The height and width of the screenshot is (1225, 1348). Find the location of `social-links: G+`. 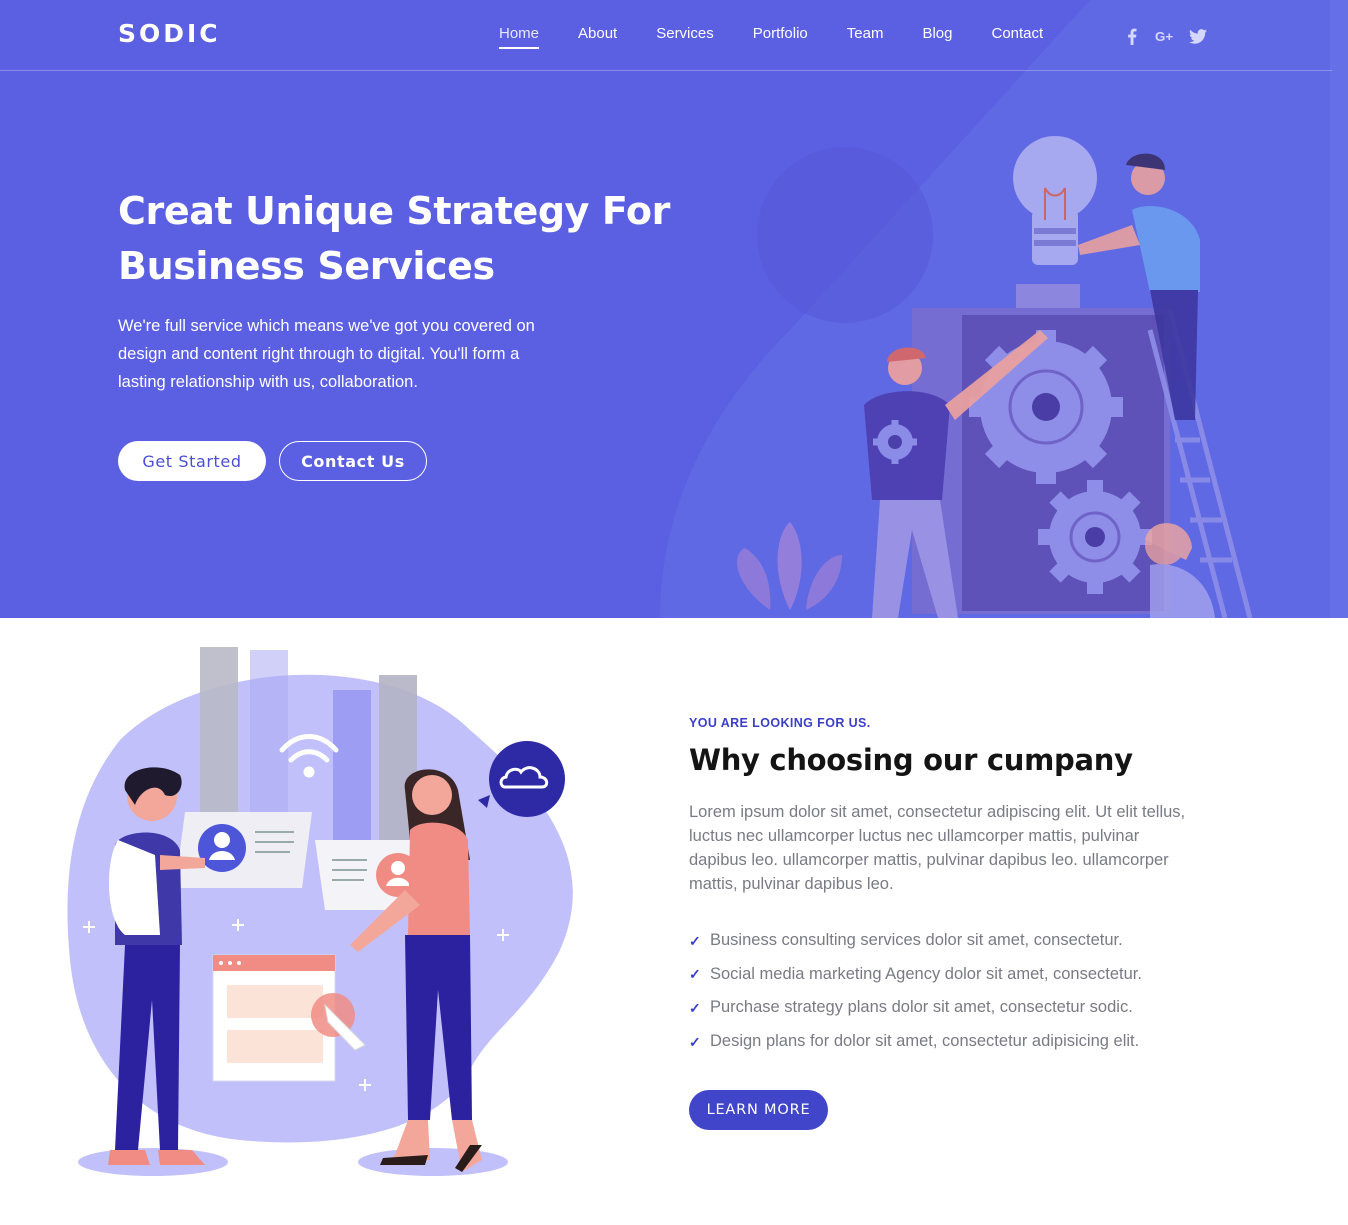

social-links: G+ is located at coordinates (1171, 36).